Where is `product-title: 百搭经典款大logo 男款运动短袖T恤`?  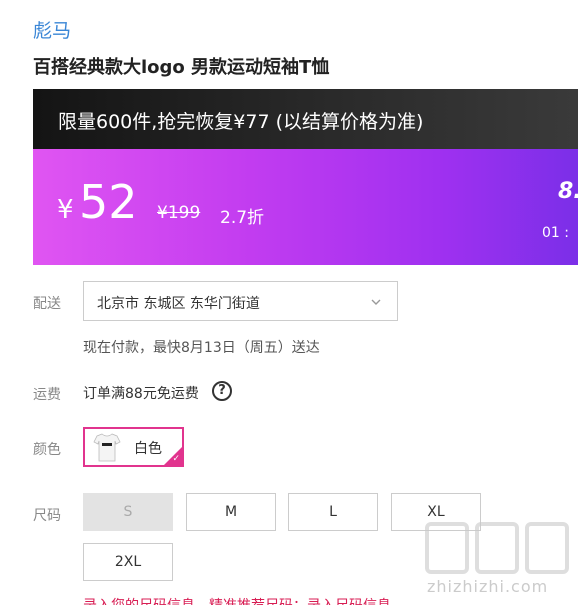
product-title: 百搭经典款大logo 男款运动短袖T恤 is located at coordinates (181, 67).